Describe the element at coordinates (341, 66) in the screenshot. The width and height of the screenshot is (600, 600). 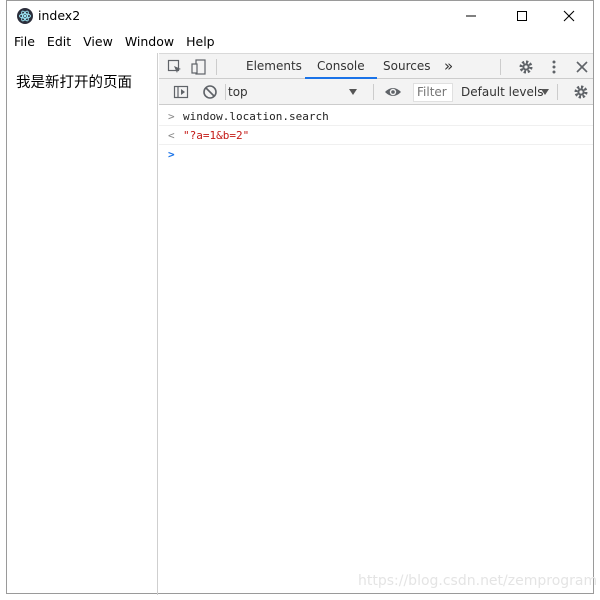
I see `tab-console: Console` at that location.